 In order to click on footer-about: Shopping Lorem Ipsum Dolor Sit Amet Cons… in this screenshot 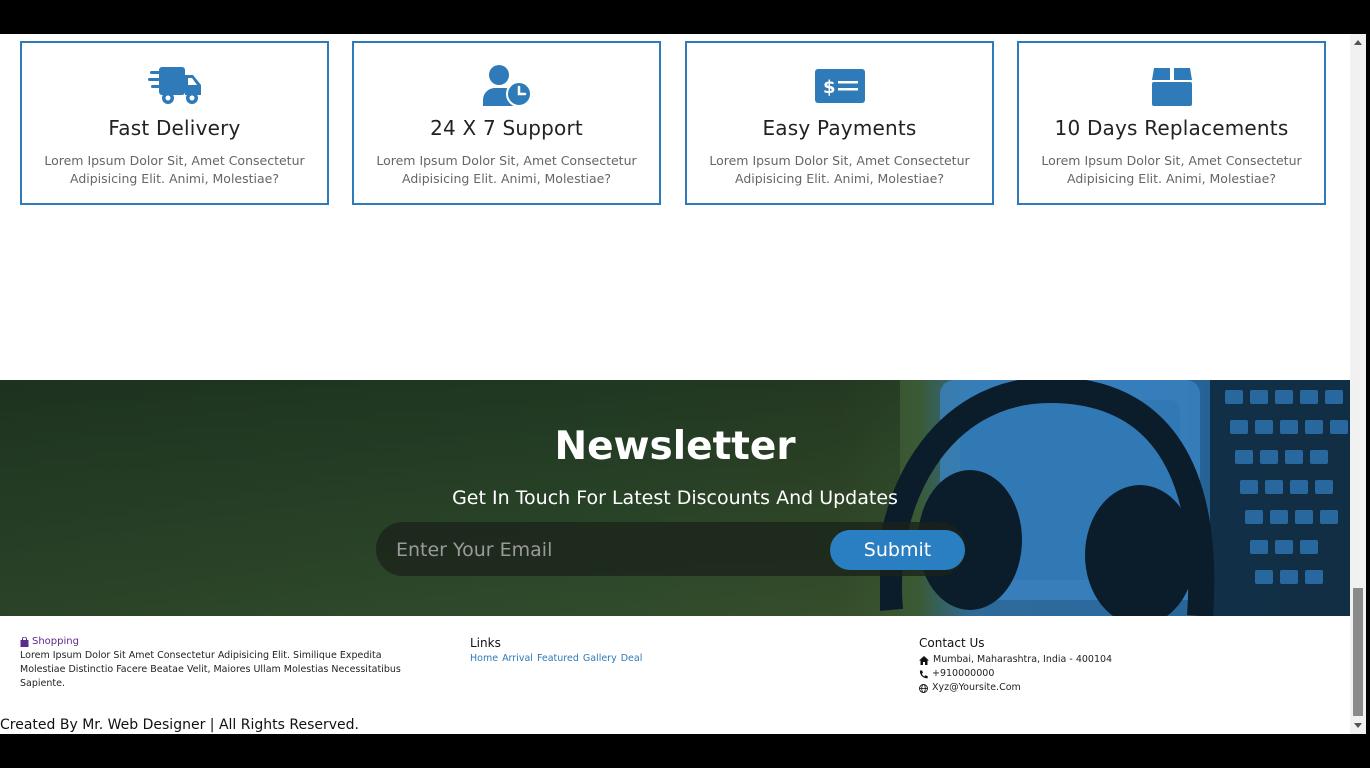, I will do `click(225, 663)`.